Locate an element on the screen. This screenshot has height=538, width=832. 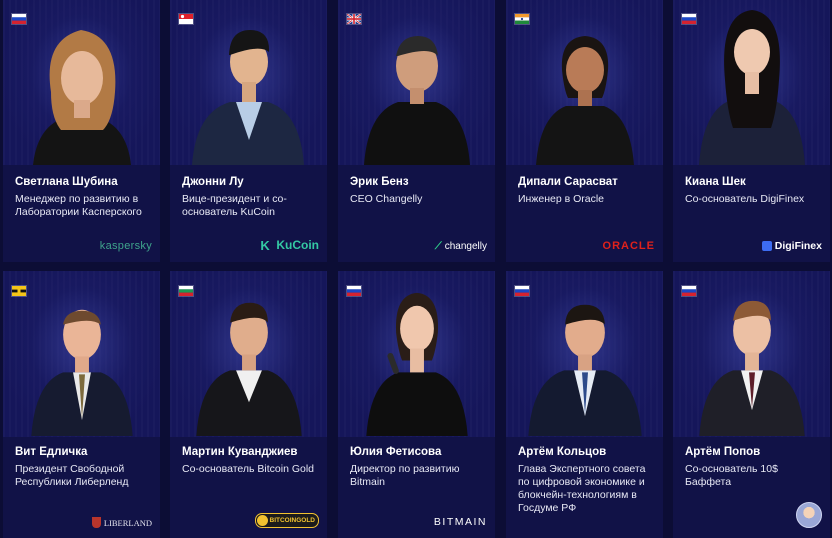
speaker-role: Инженер в Oracle is located at coordinates (561, 199).